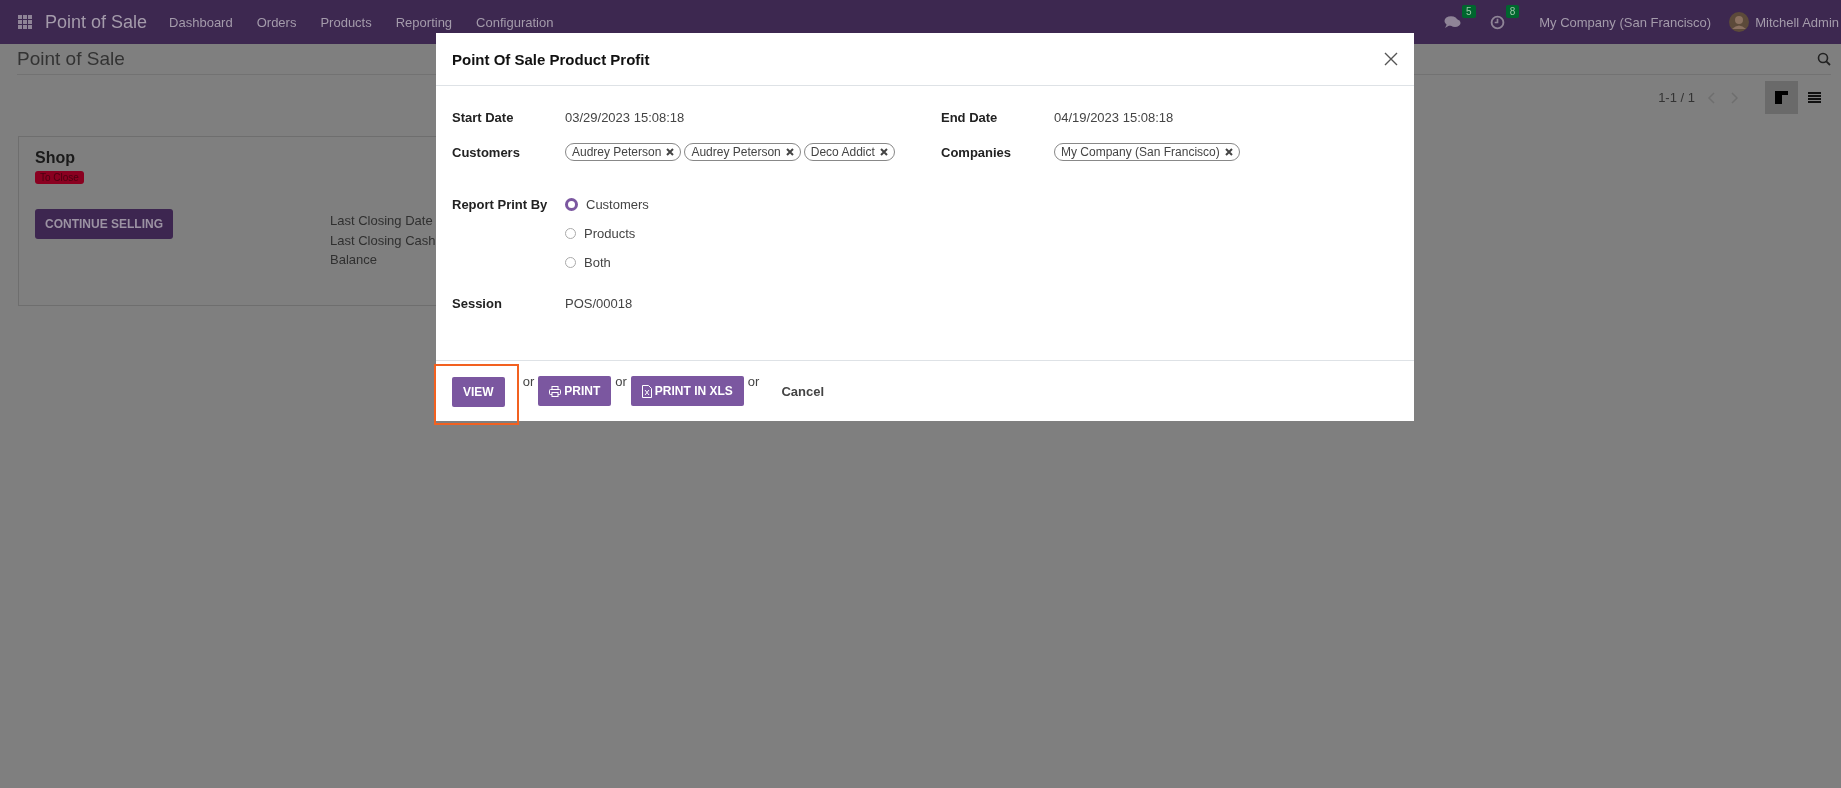 Image resolution: width=1841 pixels, height=788 pixels. Describe the element at coordinates (1140, 152) in the screenshot. I see `tag-label: My Company (San Francisco)` at that location.